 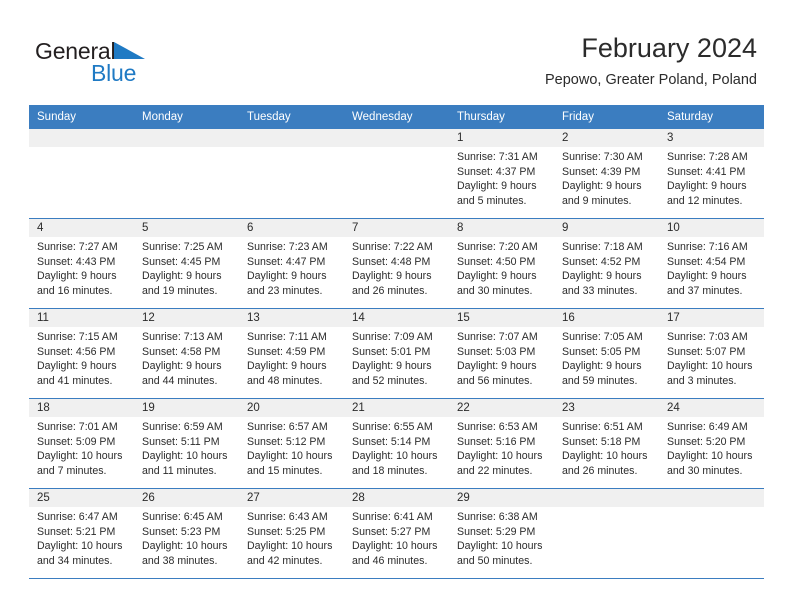 What do you see at coordinates (77, 247) in the screenshot?
I see `sunrise-text: Sunrise: 7:27 AM` at bounding box center [77, 247].